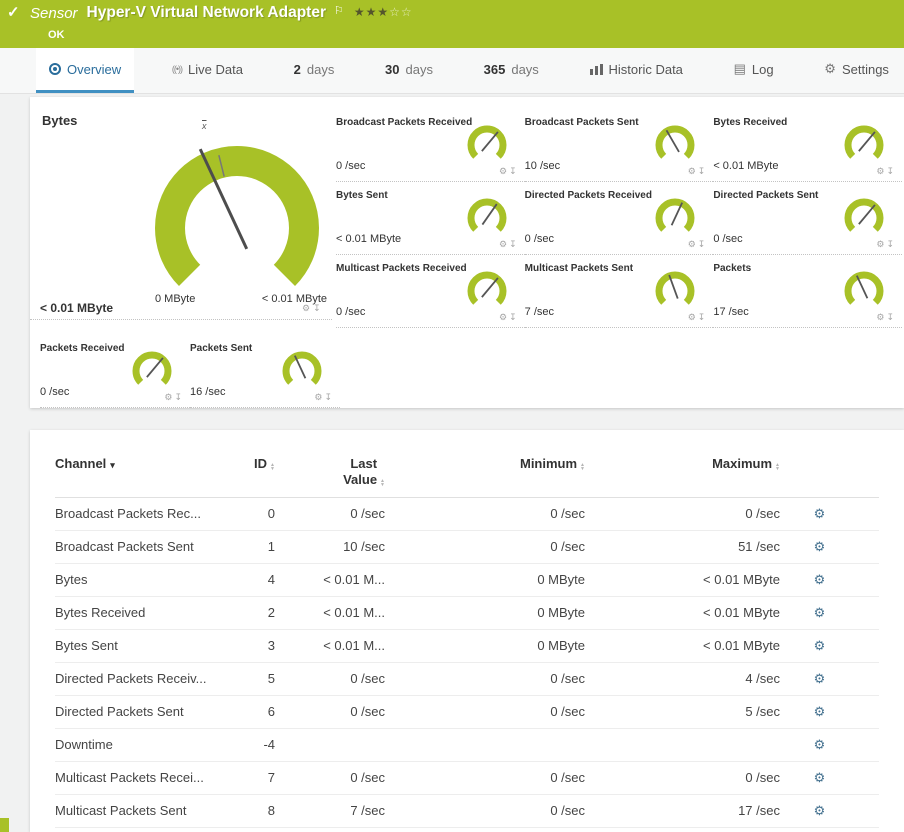 The width and height of the screenshot is (904, 832). I want to click on channel-name: Broadcast Packets Sent, so click(140, 546).